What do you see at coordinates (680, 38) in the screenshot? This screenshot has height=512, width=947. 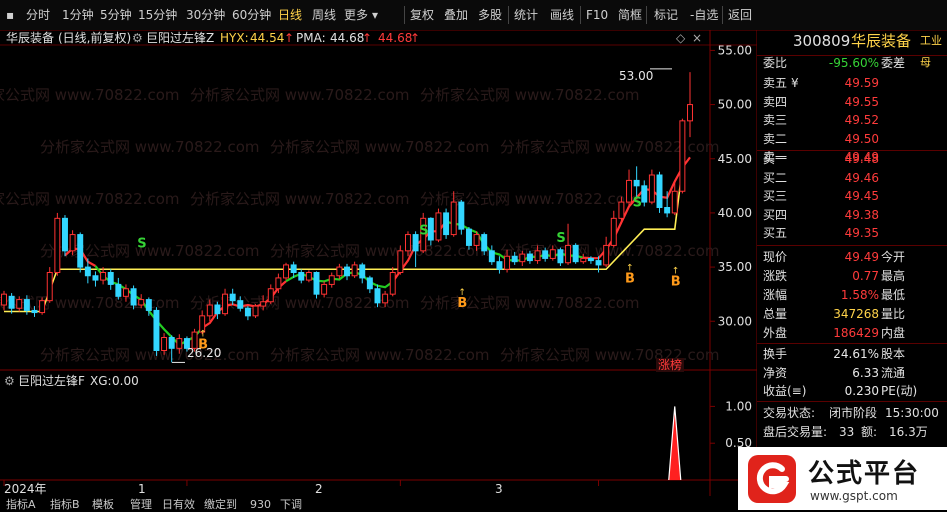 I see `collapse-diamond-icon: ◇` at bounding box center [680, 38].